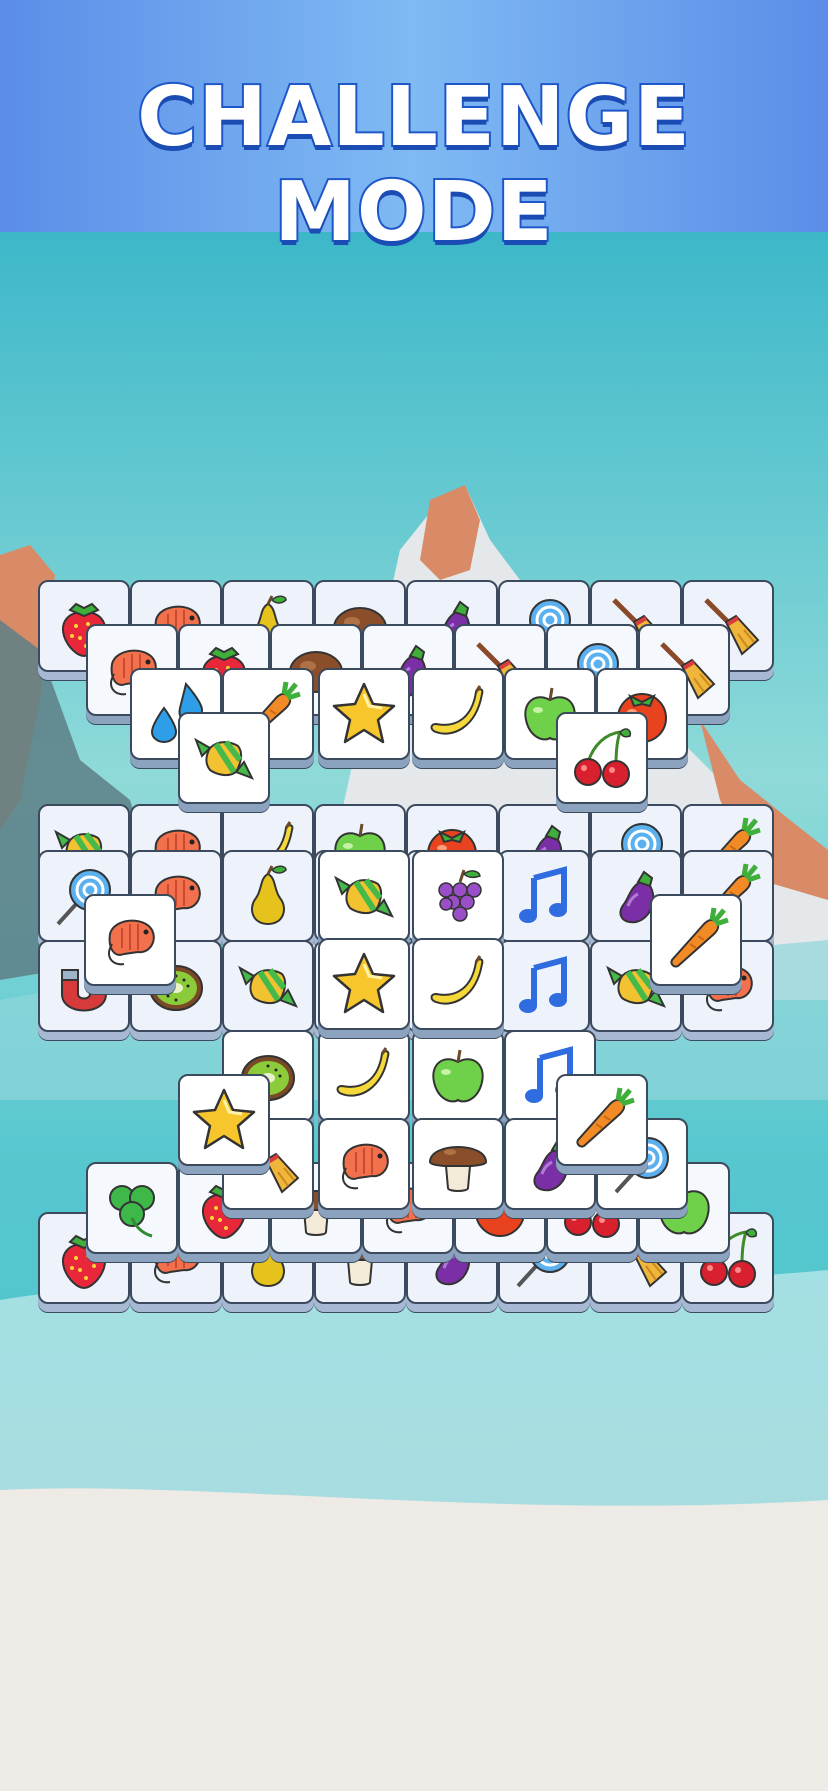 The width and height of the screenshot is (828, 1791). I want to click on cherry-icon, so click(603, 758).